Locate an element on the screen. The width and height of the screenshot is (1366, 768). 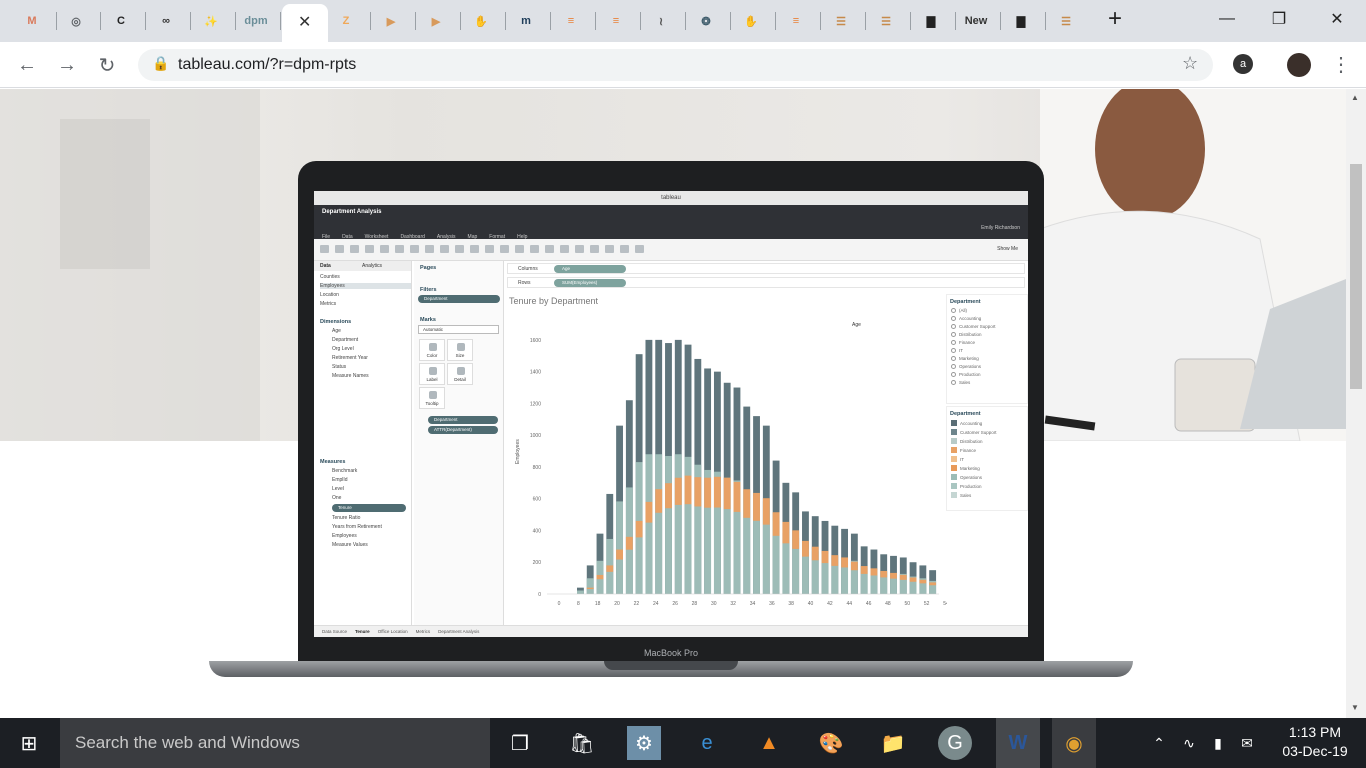
browser-tab: ▇ is located at coordinates (1021, 21).